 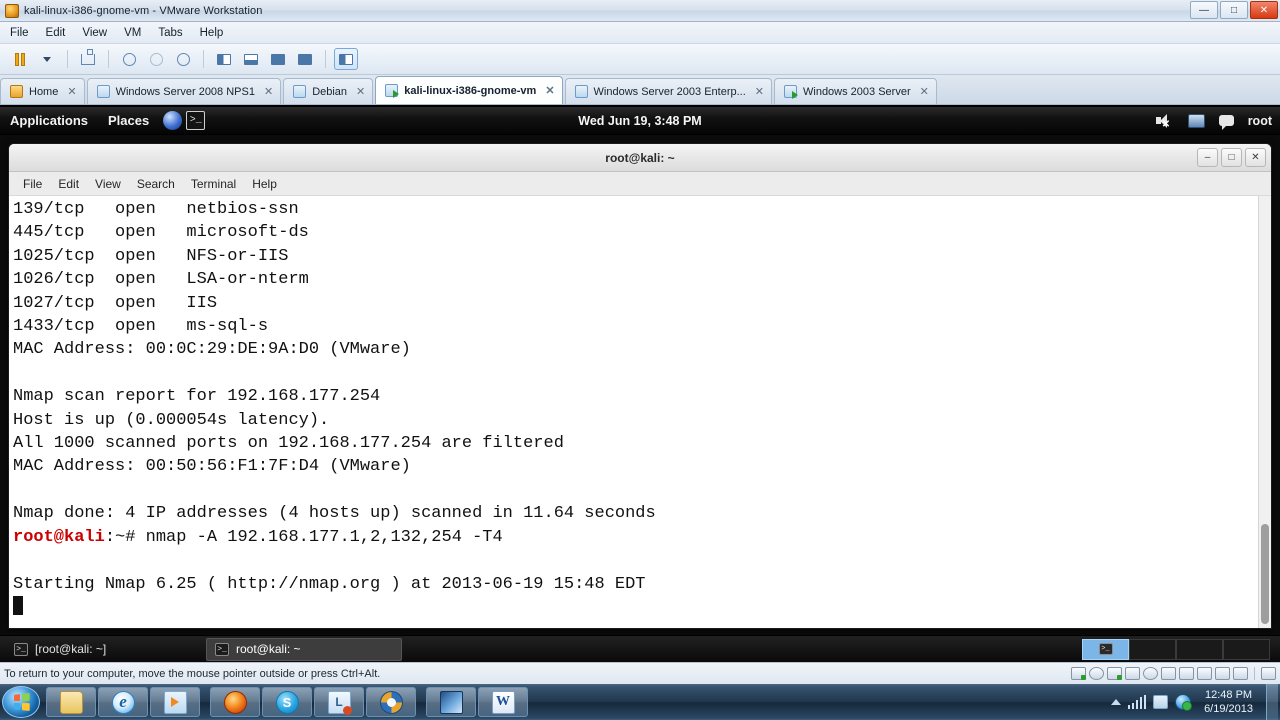 I want to click on network-adapter-device-icon, so click(x=1114, y=673).